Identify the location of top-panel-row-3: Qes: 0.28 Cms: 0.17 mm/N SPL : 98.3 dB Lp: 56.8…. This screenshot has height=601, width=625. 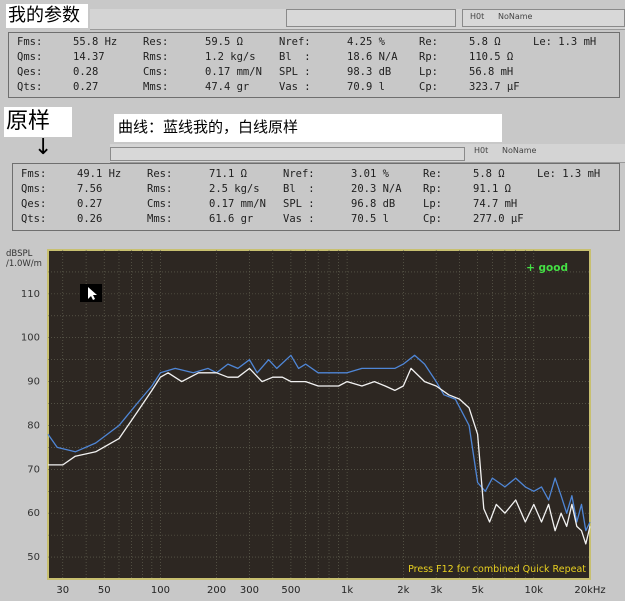
(314, 73).